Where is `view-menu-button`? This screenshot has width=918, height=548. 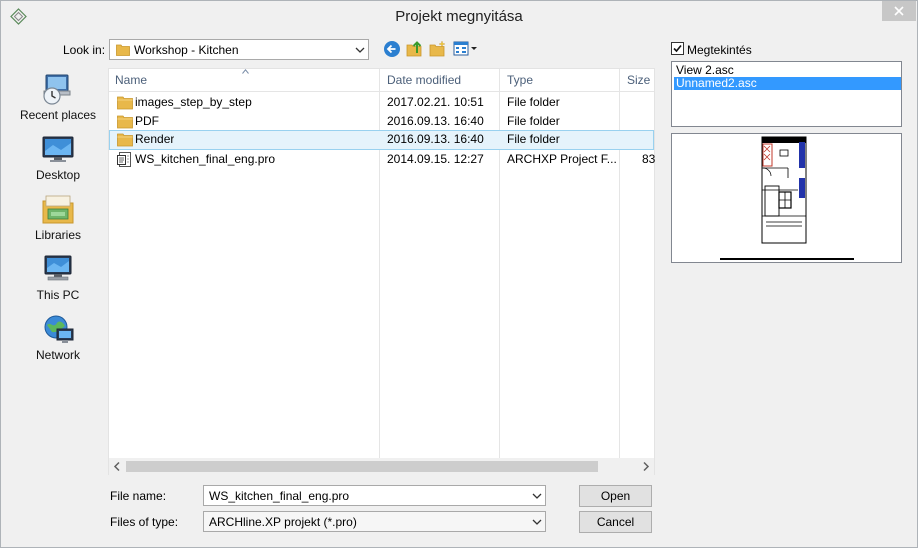
view-menu-button is located at coordinates (466, 50).